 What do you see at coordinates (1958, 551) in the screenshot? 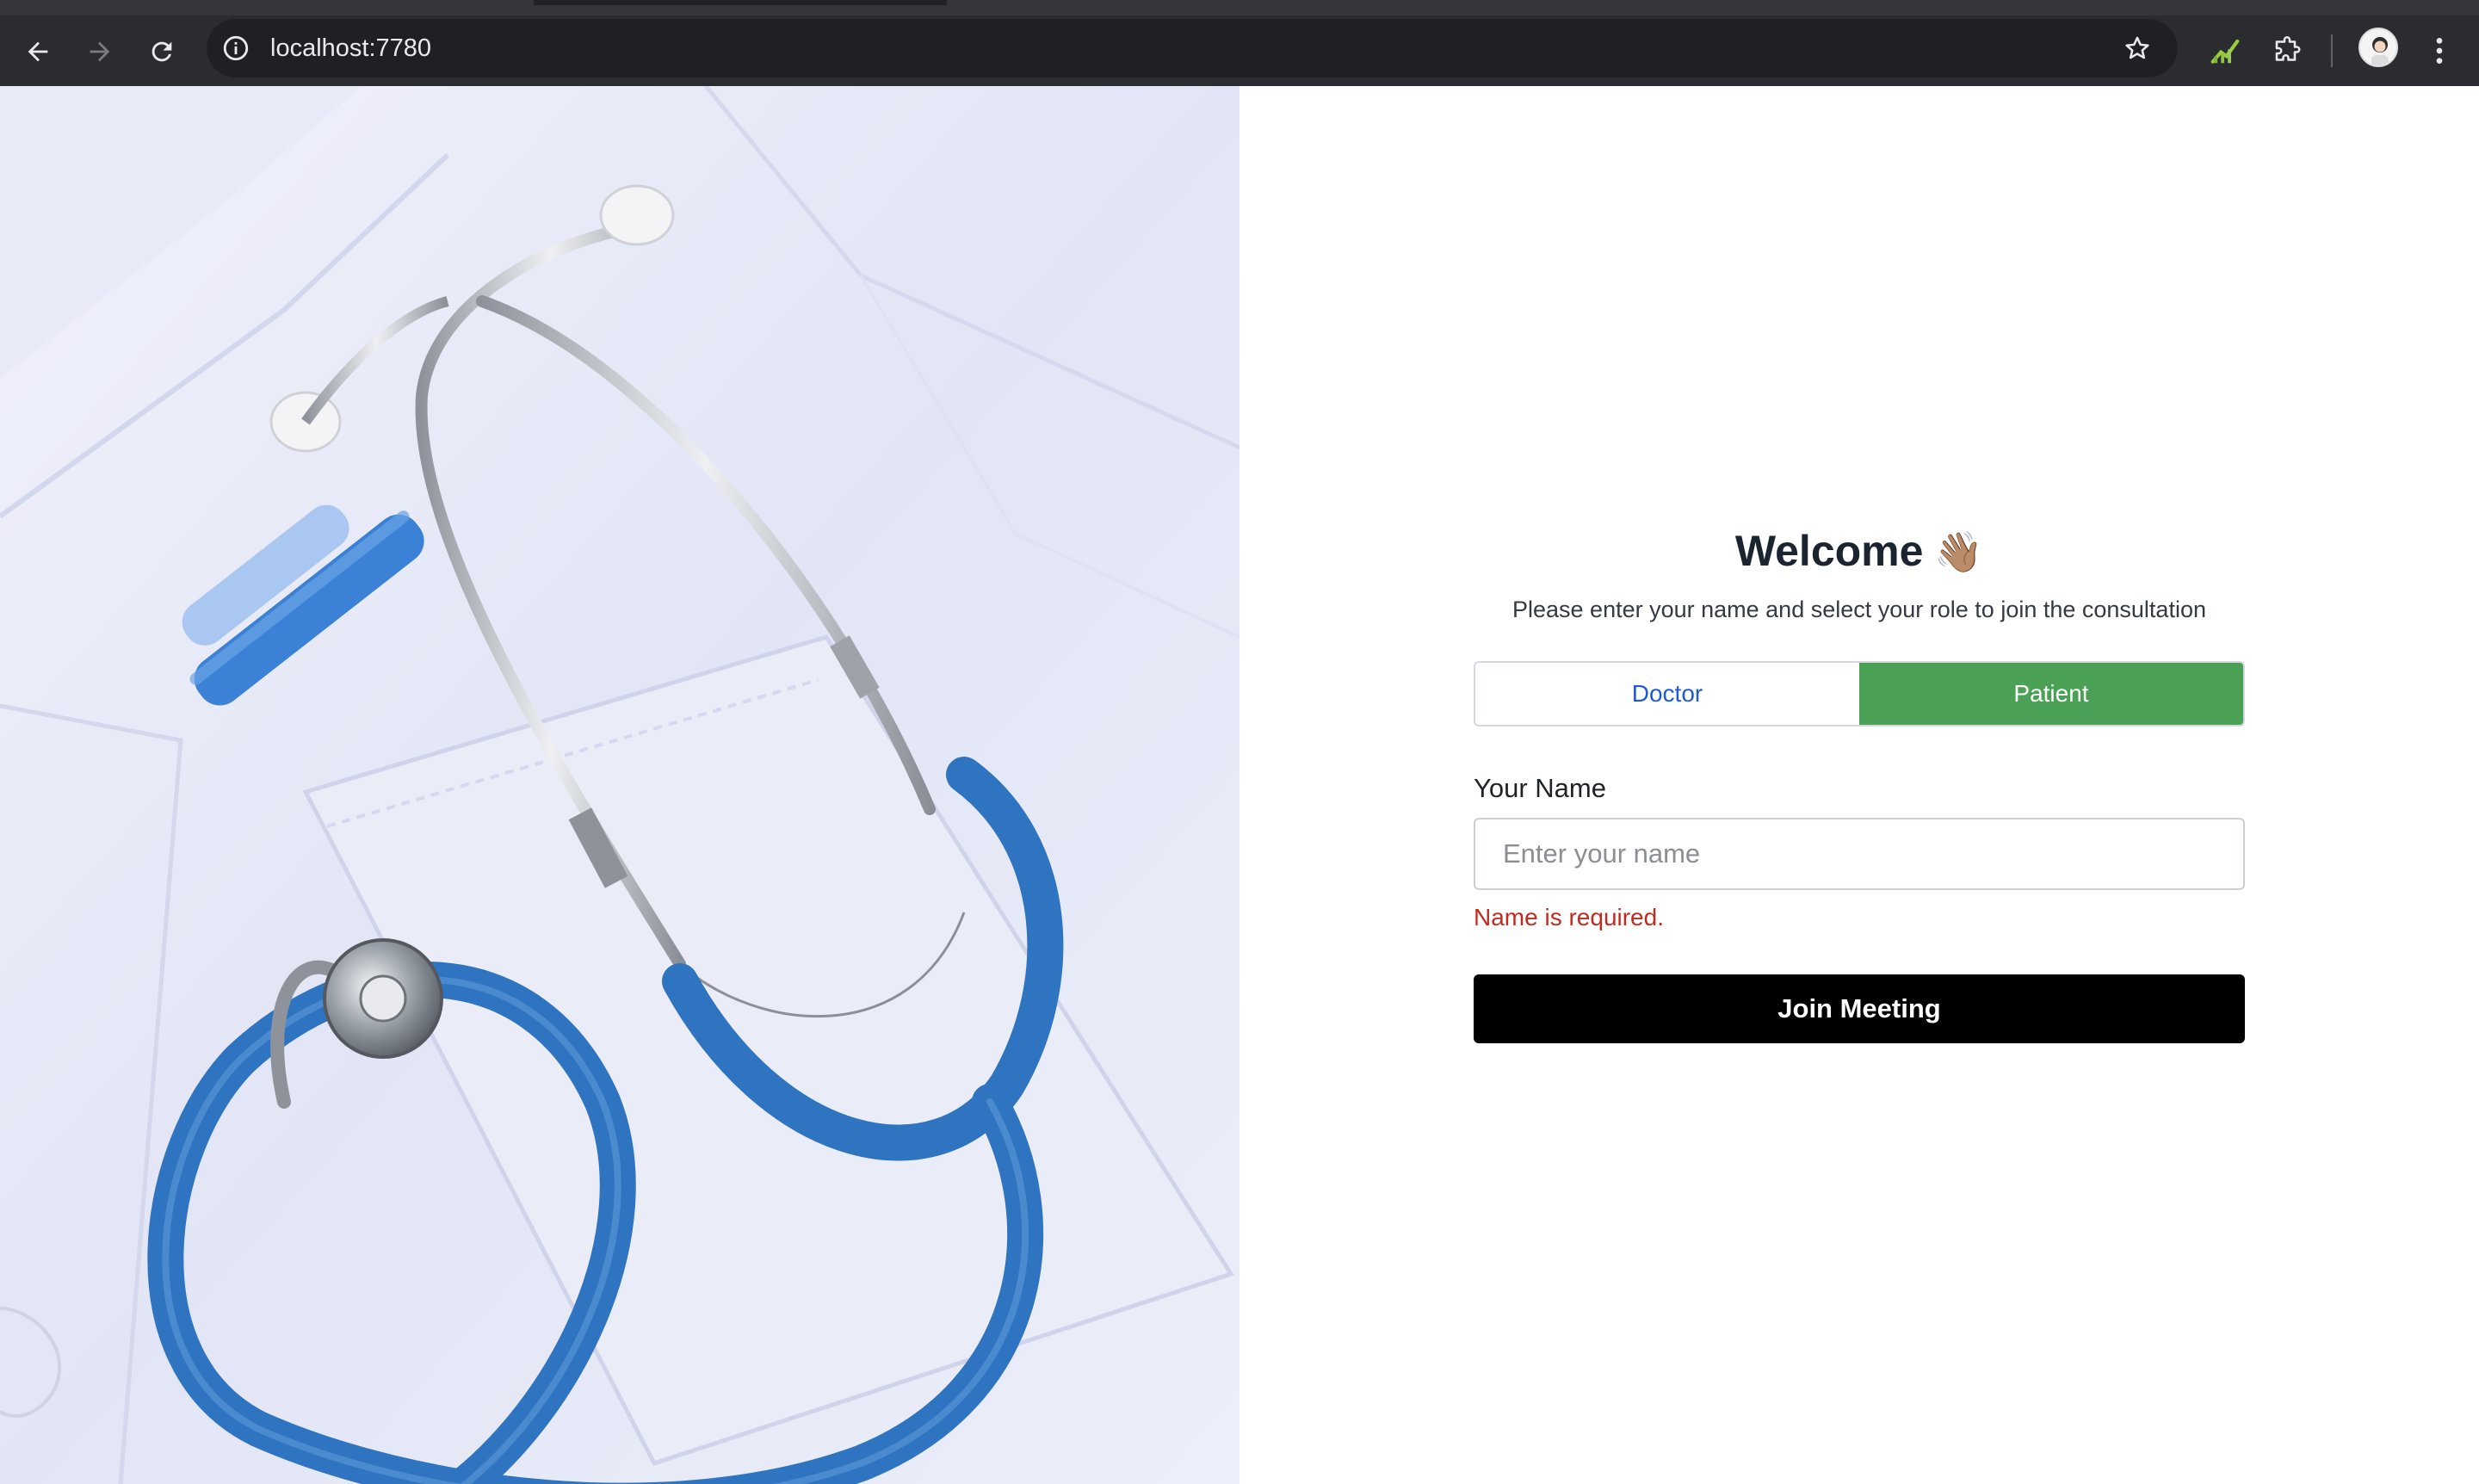
I see `waving-hand-emoji: 👋🏽` at bounding box center [1958, 551].